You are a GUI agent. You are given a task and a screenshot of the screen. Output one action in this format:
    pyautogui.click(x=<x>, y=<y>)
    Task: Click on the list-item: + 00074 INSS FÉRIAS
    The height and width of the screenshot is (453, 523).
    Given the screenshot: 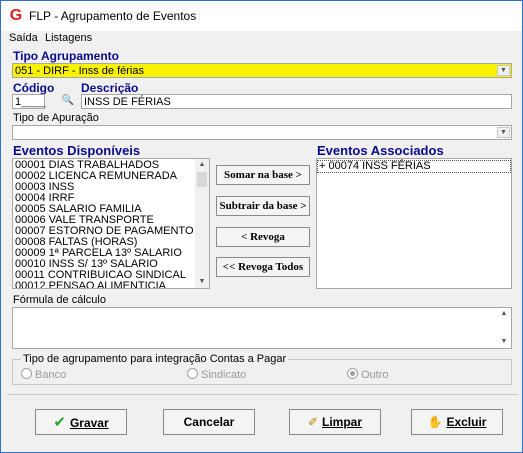 What is the action you would take?
    pyautogui.click(x=414, y=166)
    